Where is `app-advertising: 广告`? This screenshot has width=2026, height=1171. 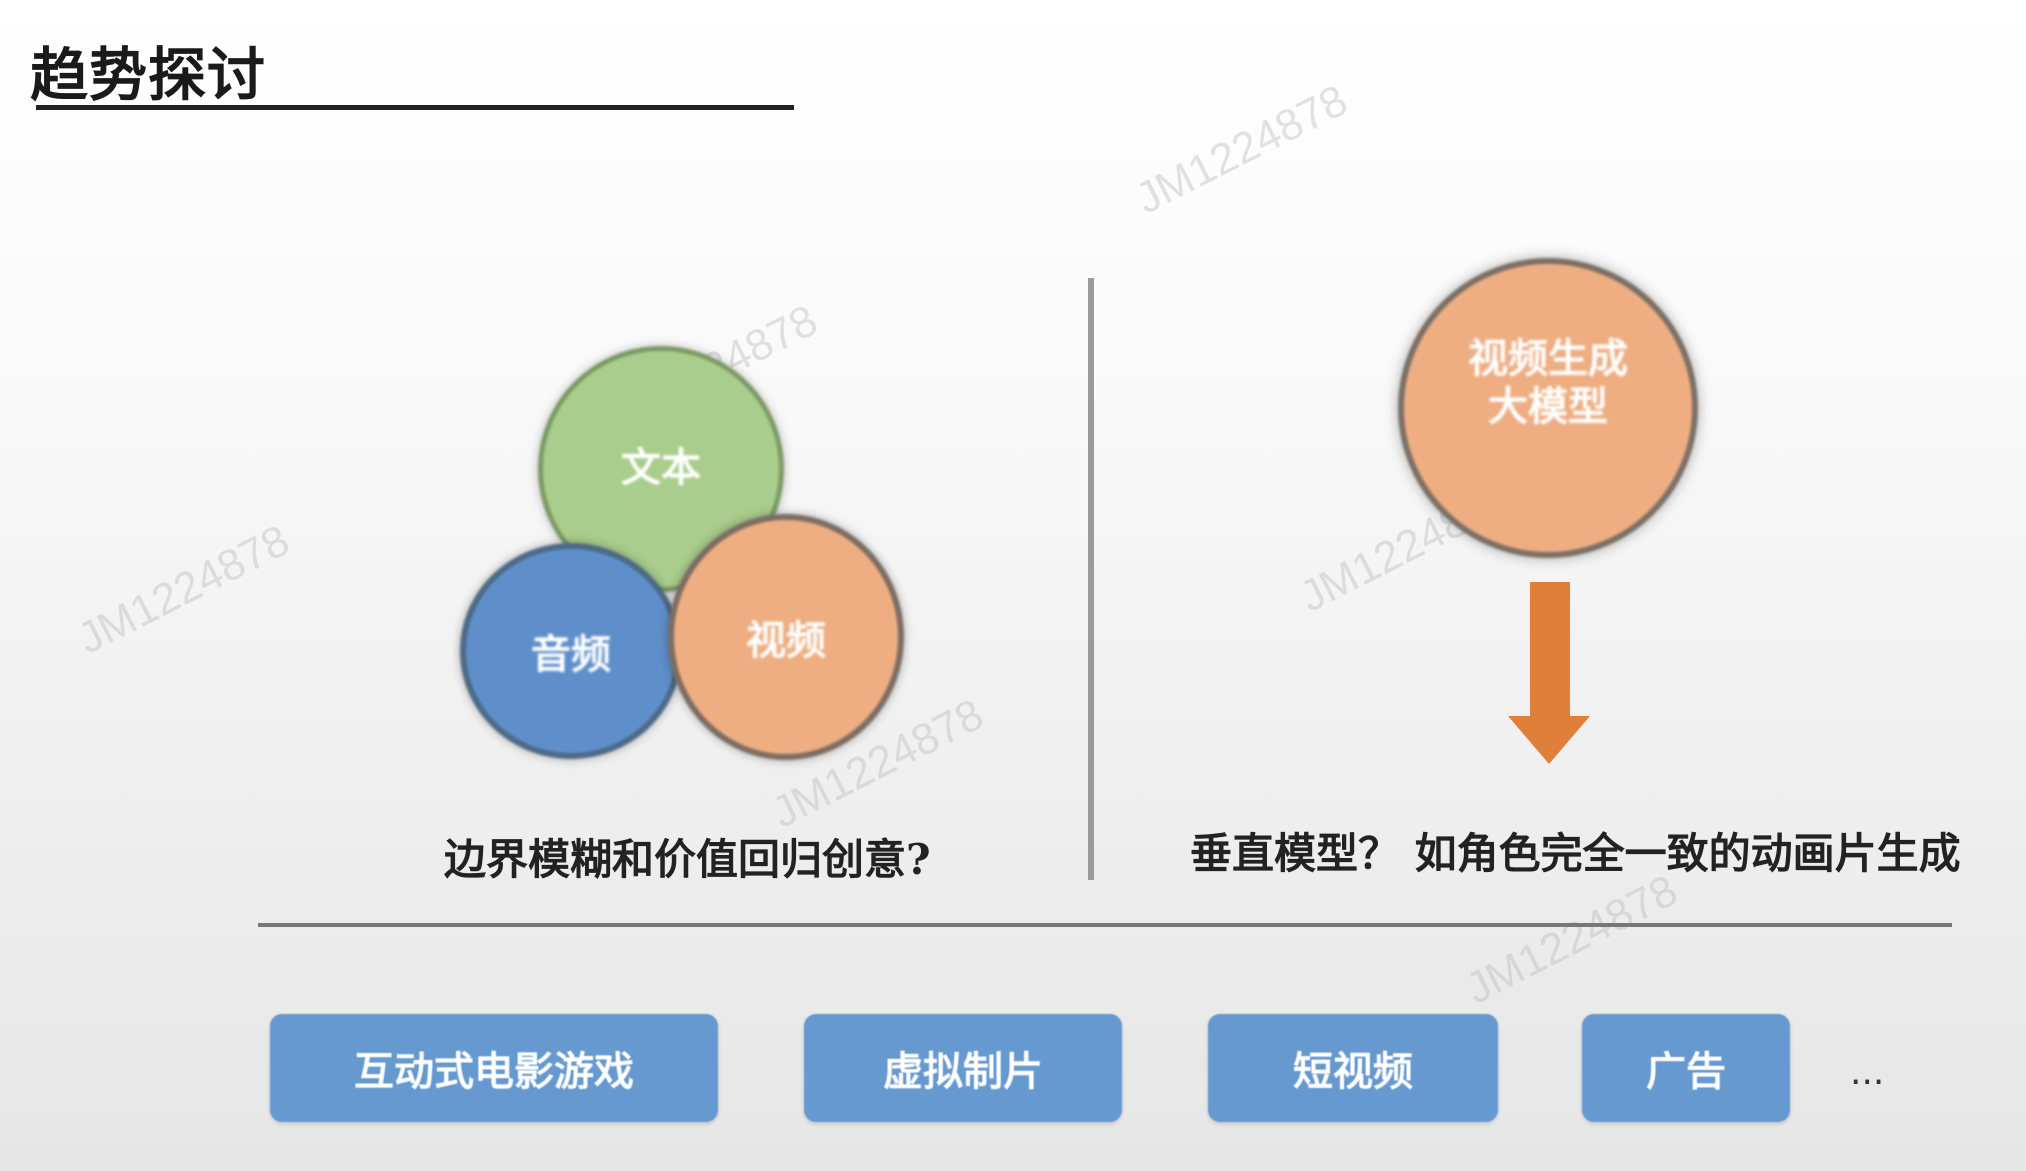
app-advertising: 广告 is located at coordinates (1686, 1068).